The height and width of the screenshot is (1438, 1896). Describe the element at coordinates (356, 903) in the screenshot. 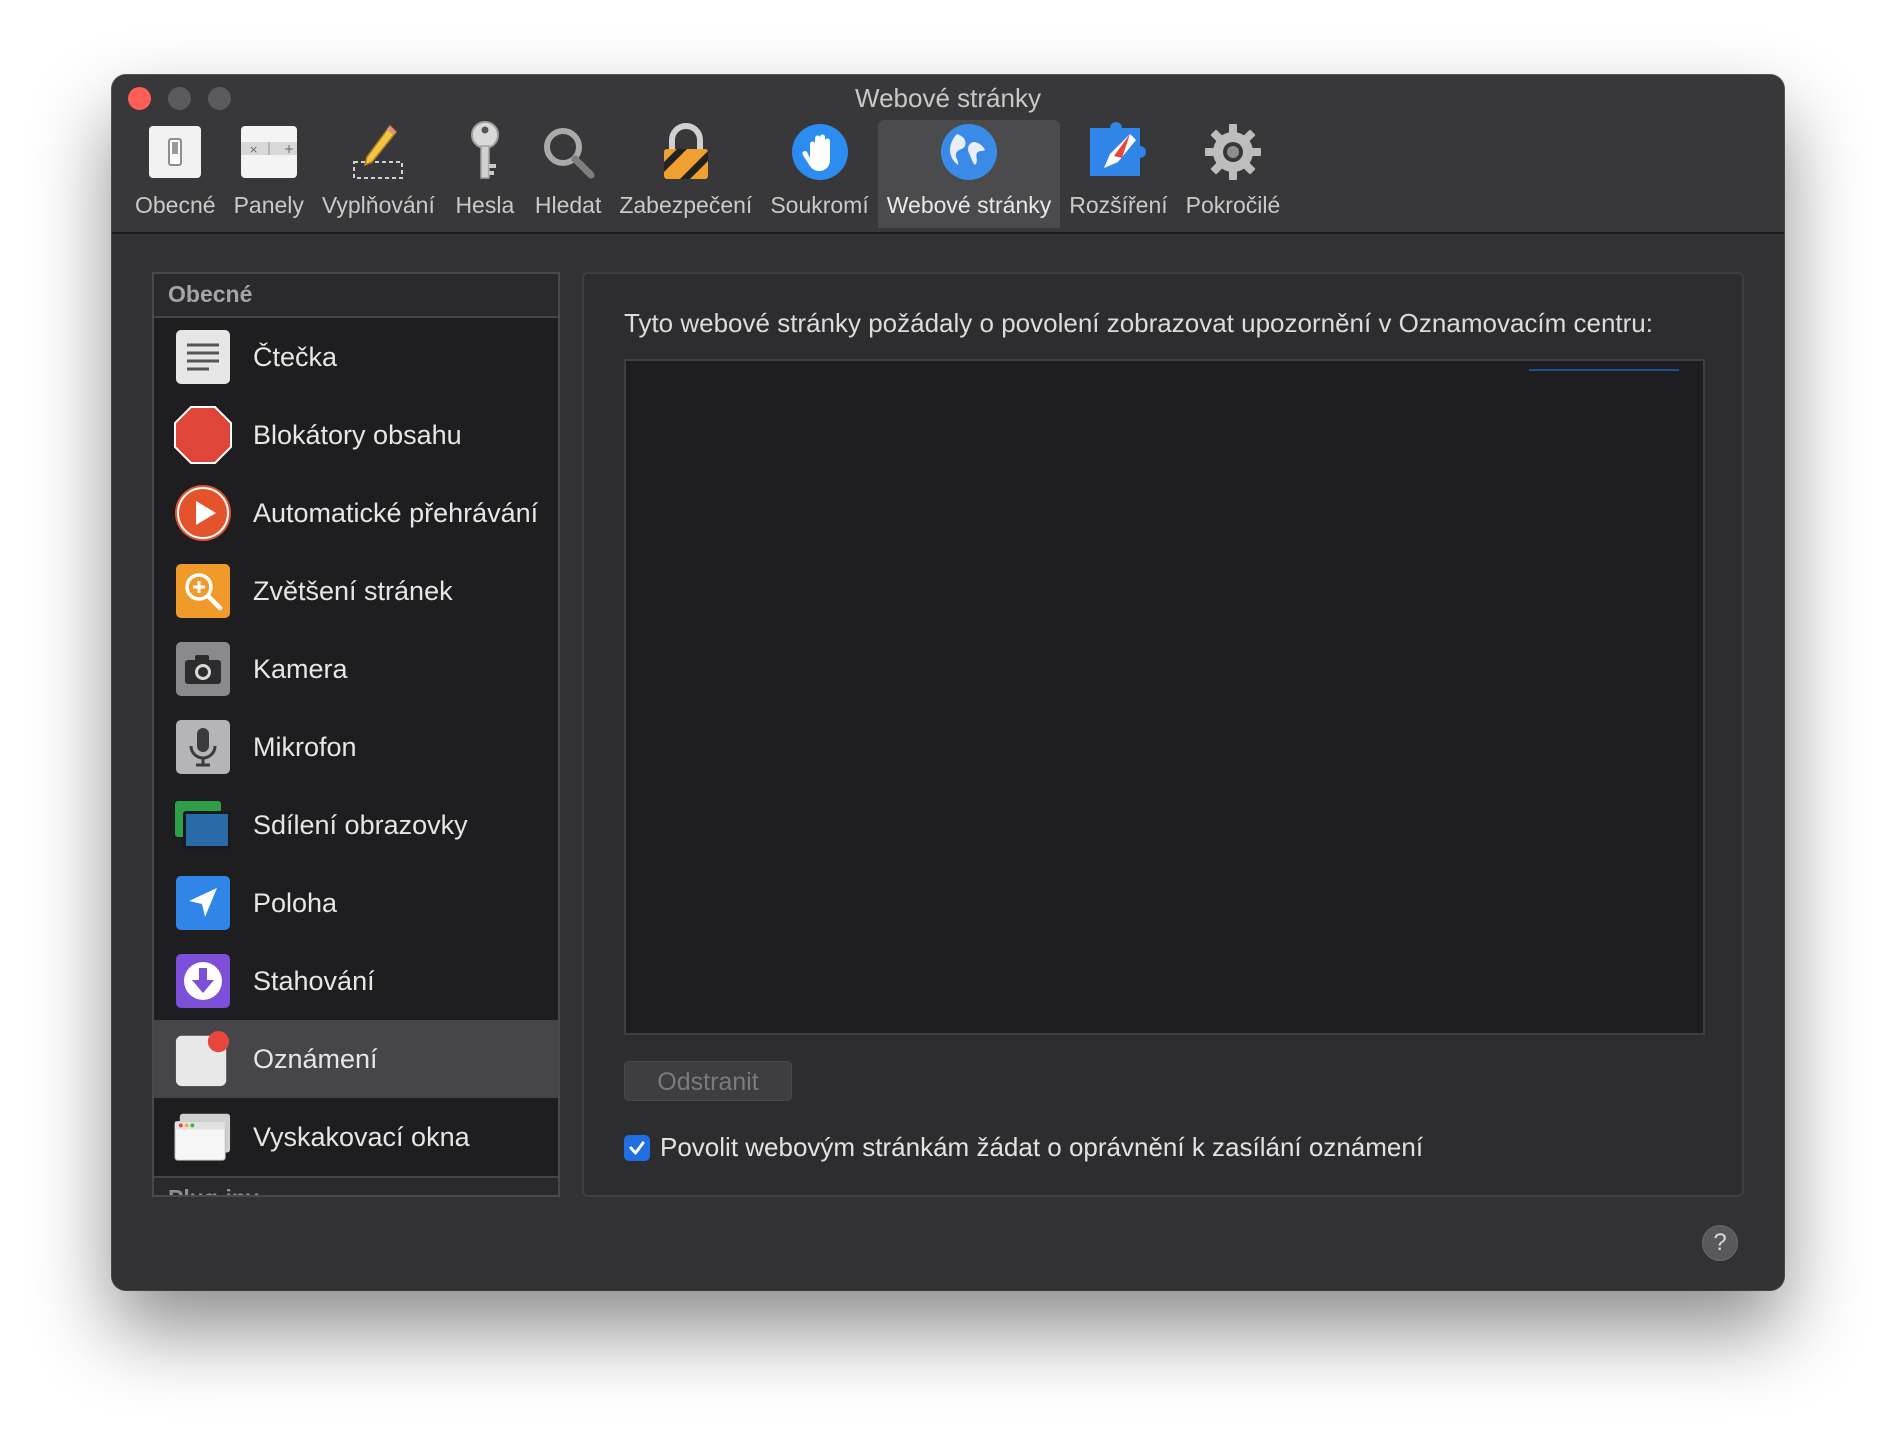

I see `sidebar-item-location: Poloha` at that location.